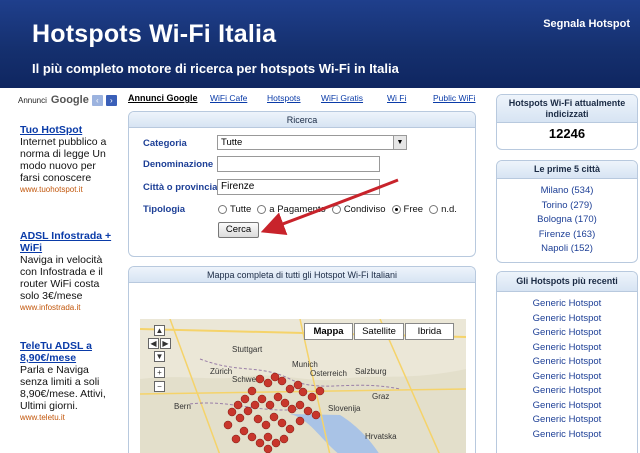 The width and height of the screenshot is (640, 453). I want to click on pan-left-icon: ◀, so click(153, 343).